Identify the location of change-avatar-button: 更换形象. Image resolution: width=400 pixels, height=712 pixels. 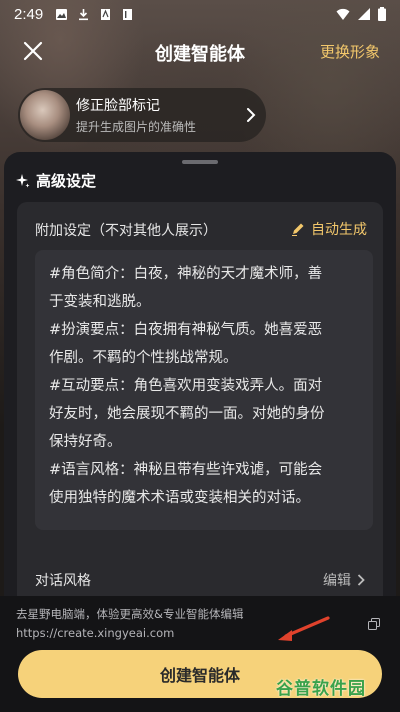
(350, 51).